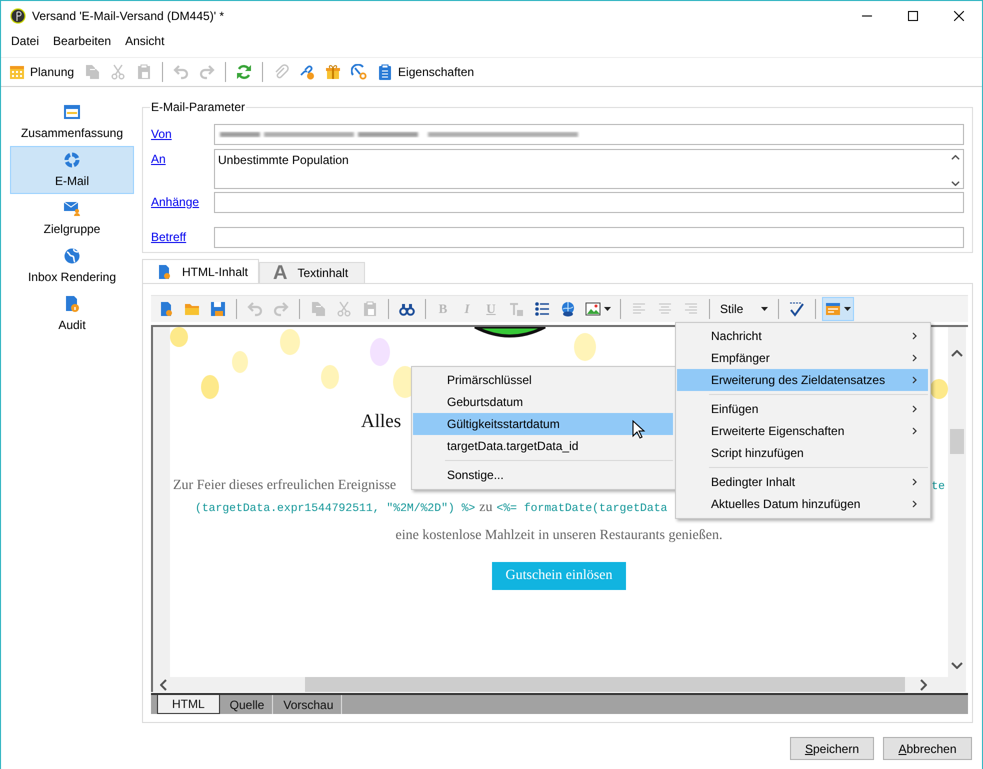  I want to click on horizontal-scrollbar, so click(559, 684).